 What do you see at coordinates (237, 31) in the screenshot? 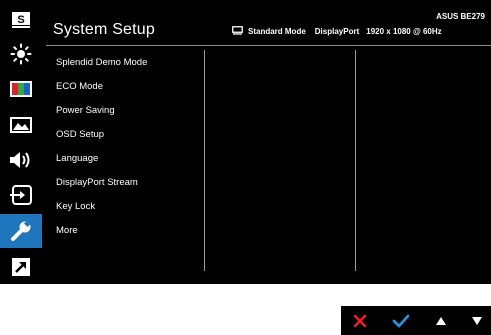
I see `monitor-icon` at bounding box center [237, 31].